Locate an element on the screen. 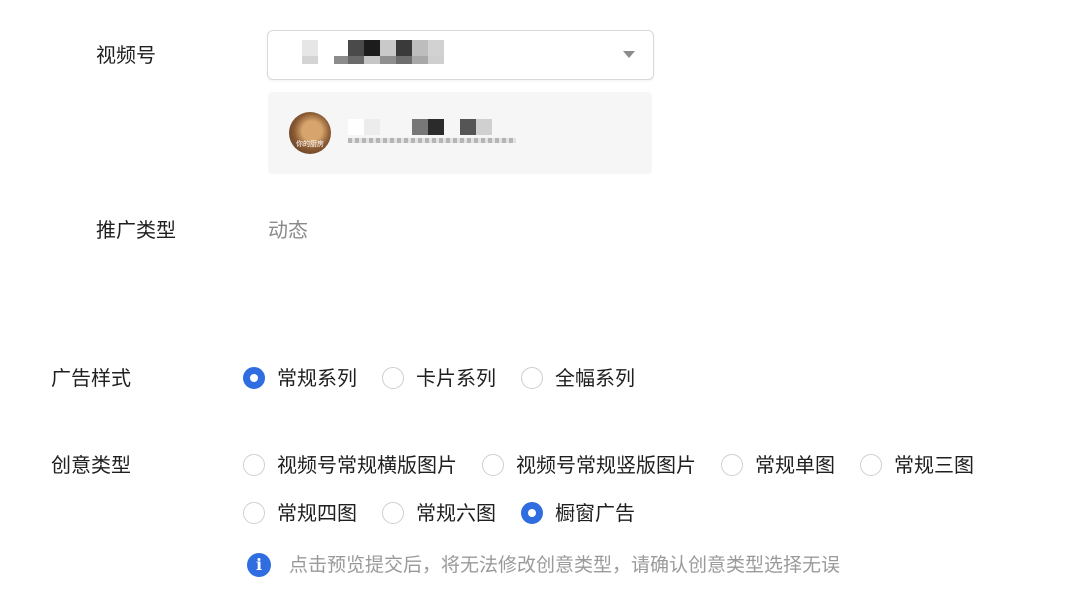 Image resolution: width=1080 pixels, height=610 pixels. creative-type-notice: i 点击预览提交后，将无法修改创意类型，请确认创意类型选择无误 is located at coordinates (543, 565).